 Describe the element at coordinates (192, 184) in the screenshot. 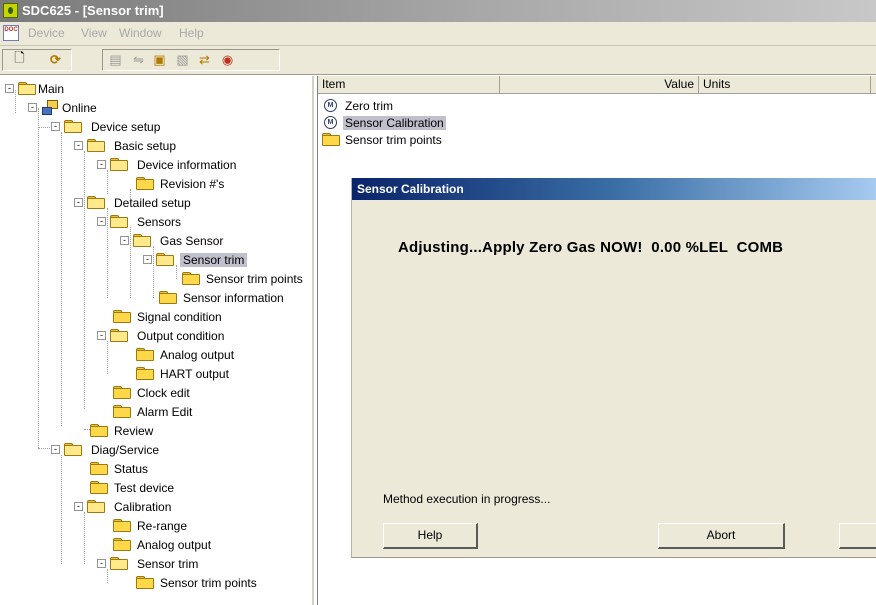

I see `tree-item-label: Revision #'s` at that location.